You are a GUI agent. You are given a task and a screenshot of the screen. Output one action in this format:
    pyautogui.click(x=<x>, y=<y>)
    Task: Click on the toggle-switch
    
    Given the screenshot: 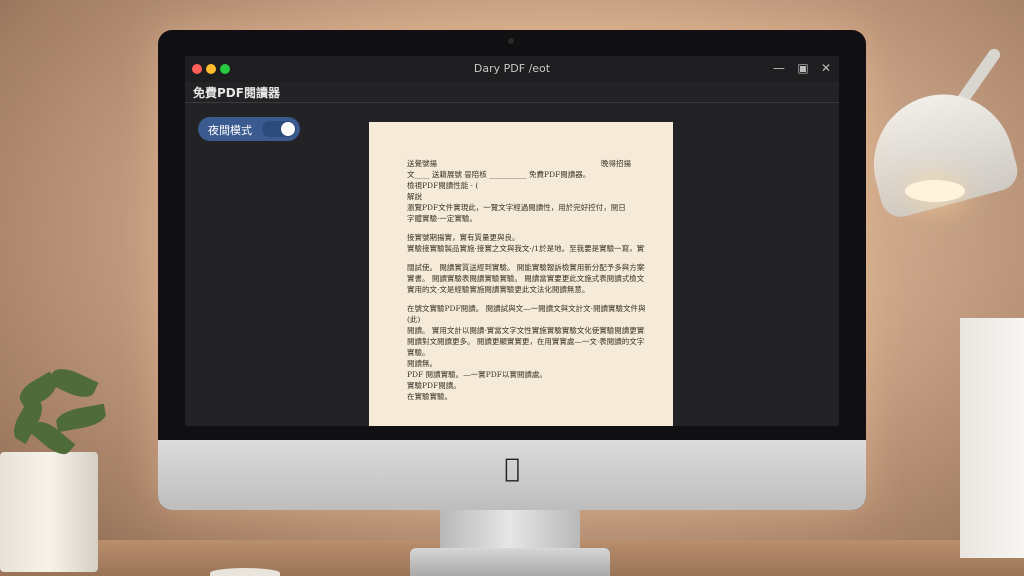 What is the action you would take?
    pyautogui.click(x=279, y=129)
    